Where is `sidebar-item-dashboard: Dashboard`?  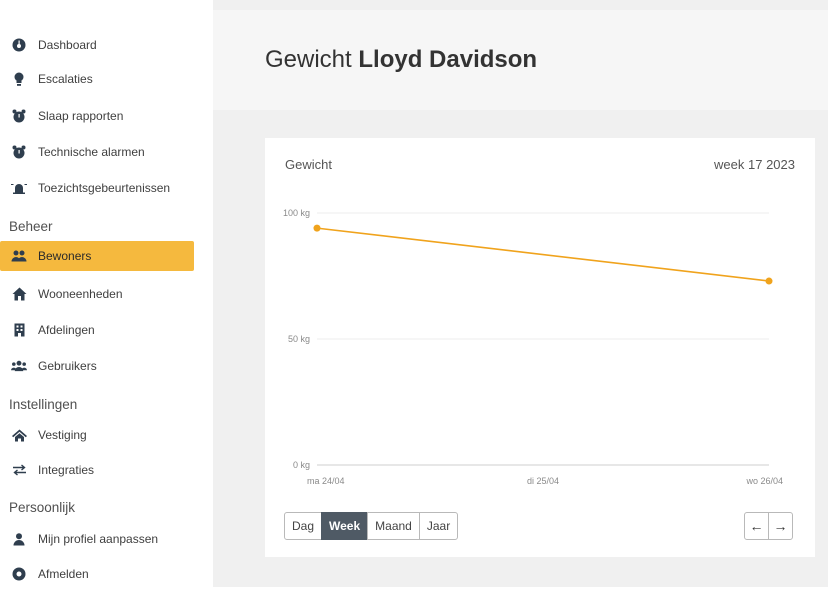 sidebar-item-dashboard: Dashboard is located at coordinates (97, 45).